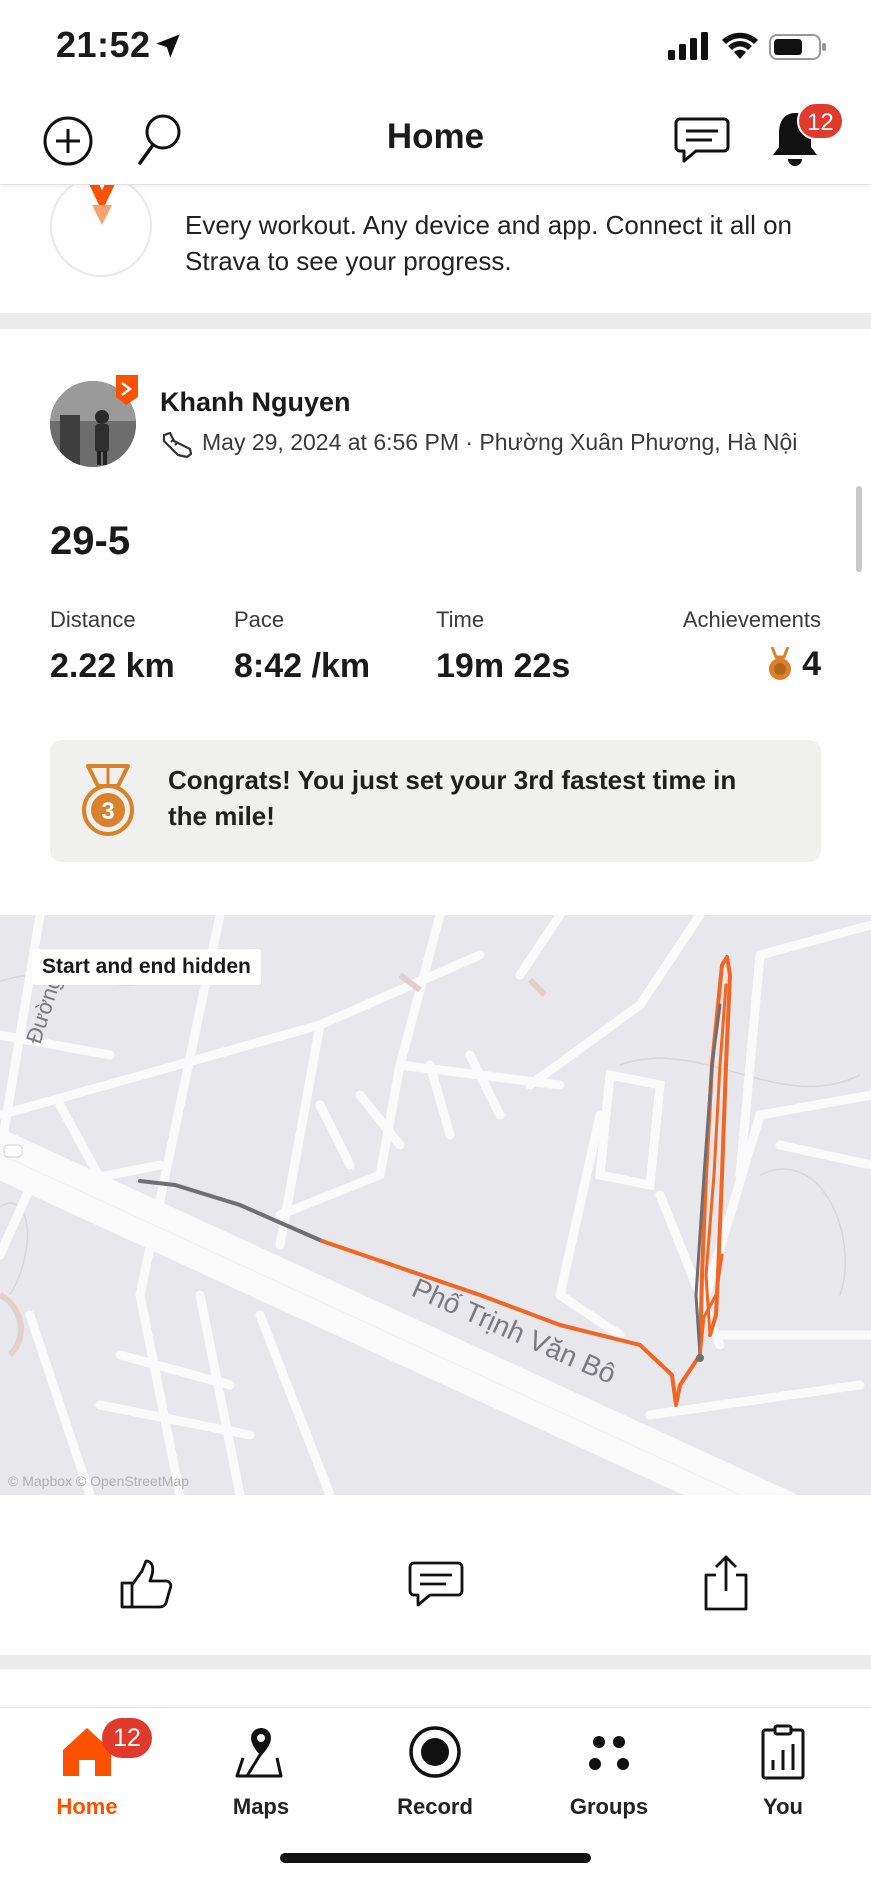 Image resolution: width=871 pixels, height=1884 pixels. What do you see at coordinates (797, 47) in the screenshot?
I see `battery-icon` at bounding box center [797, 47].